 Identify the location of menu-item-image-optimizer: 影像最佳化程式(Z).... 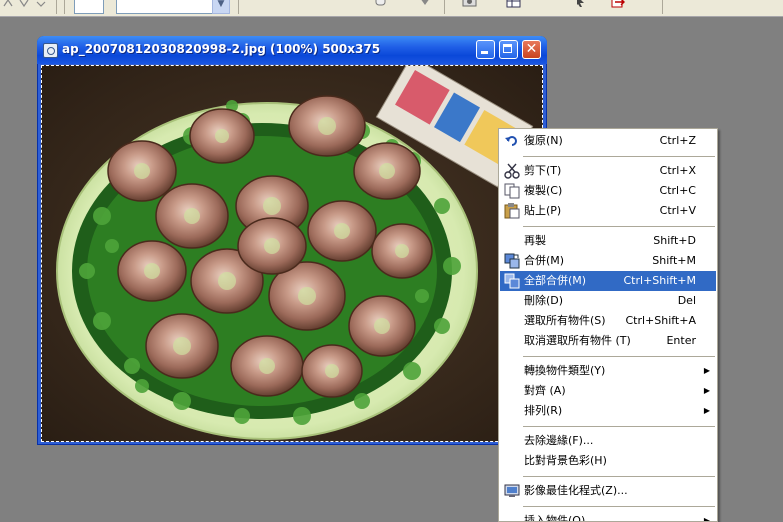
(608, 491).